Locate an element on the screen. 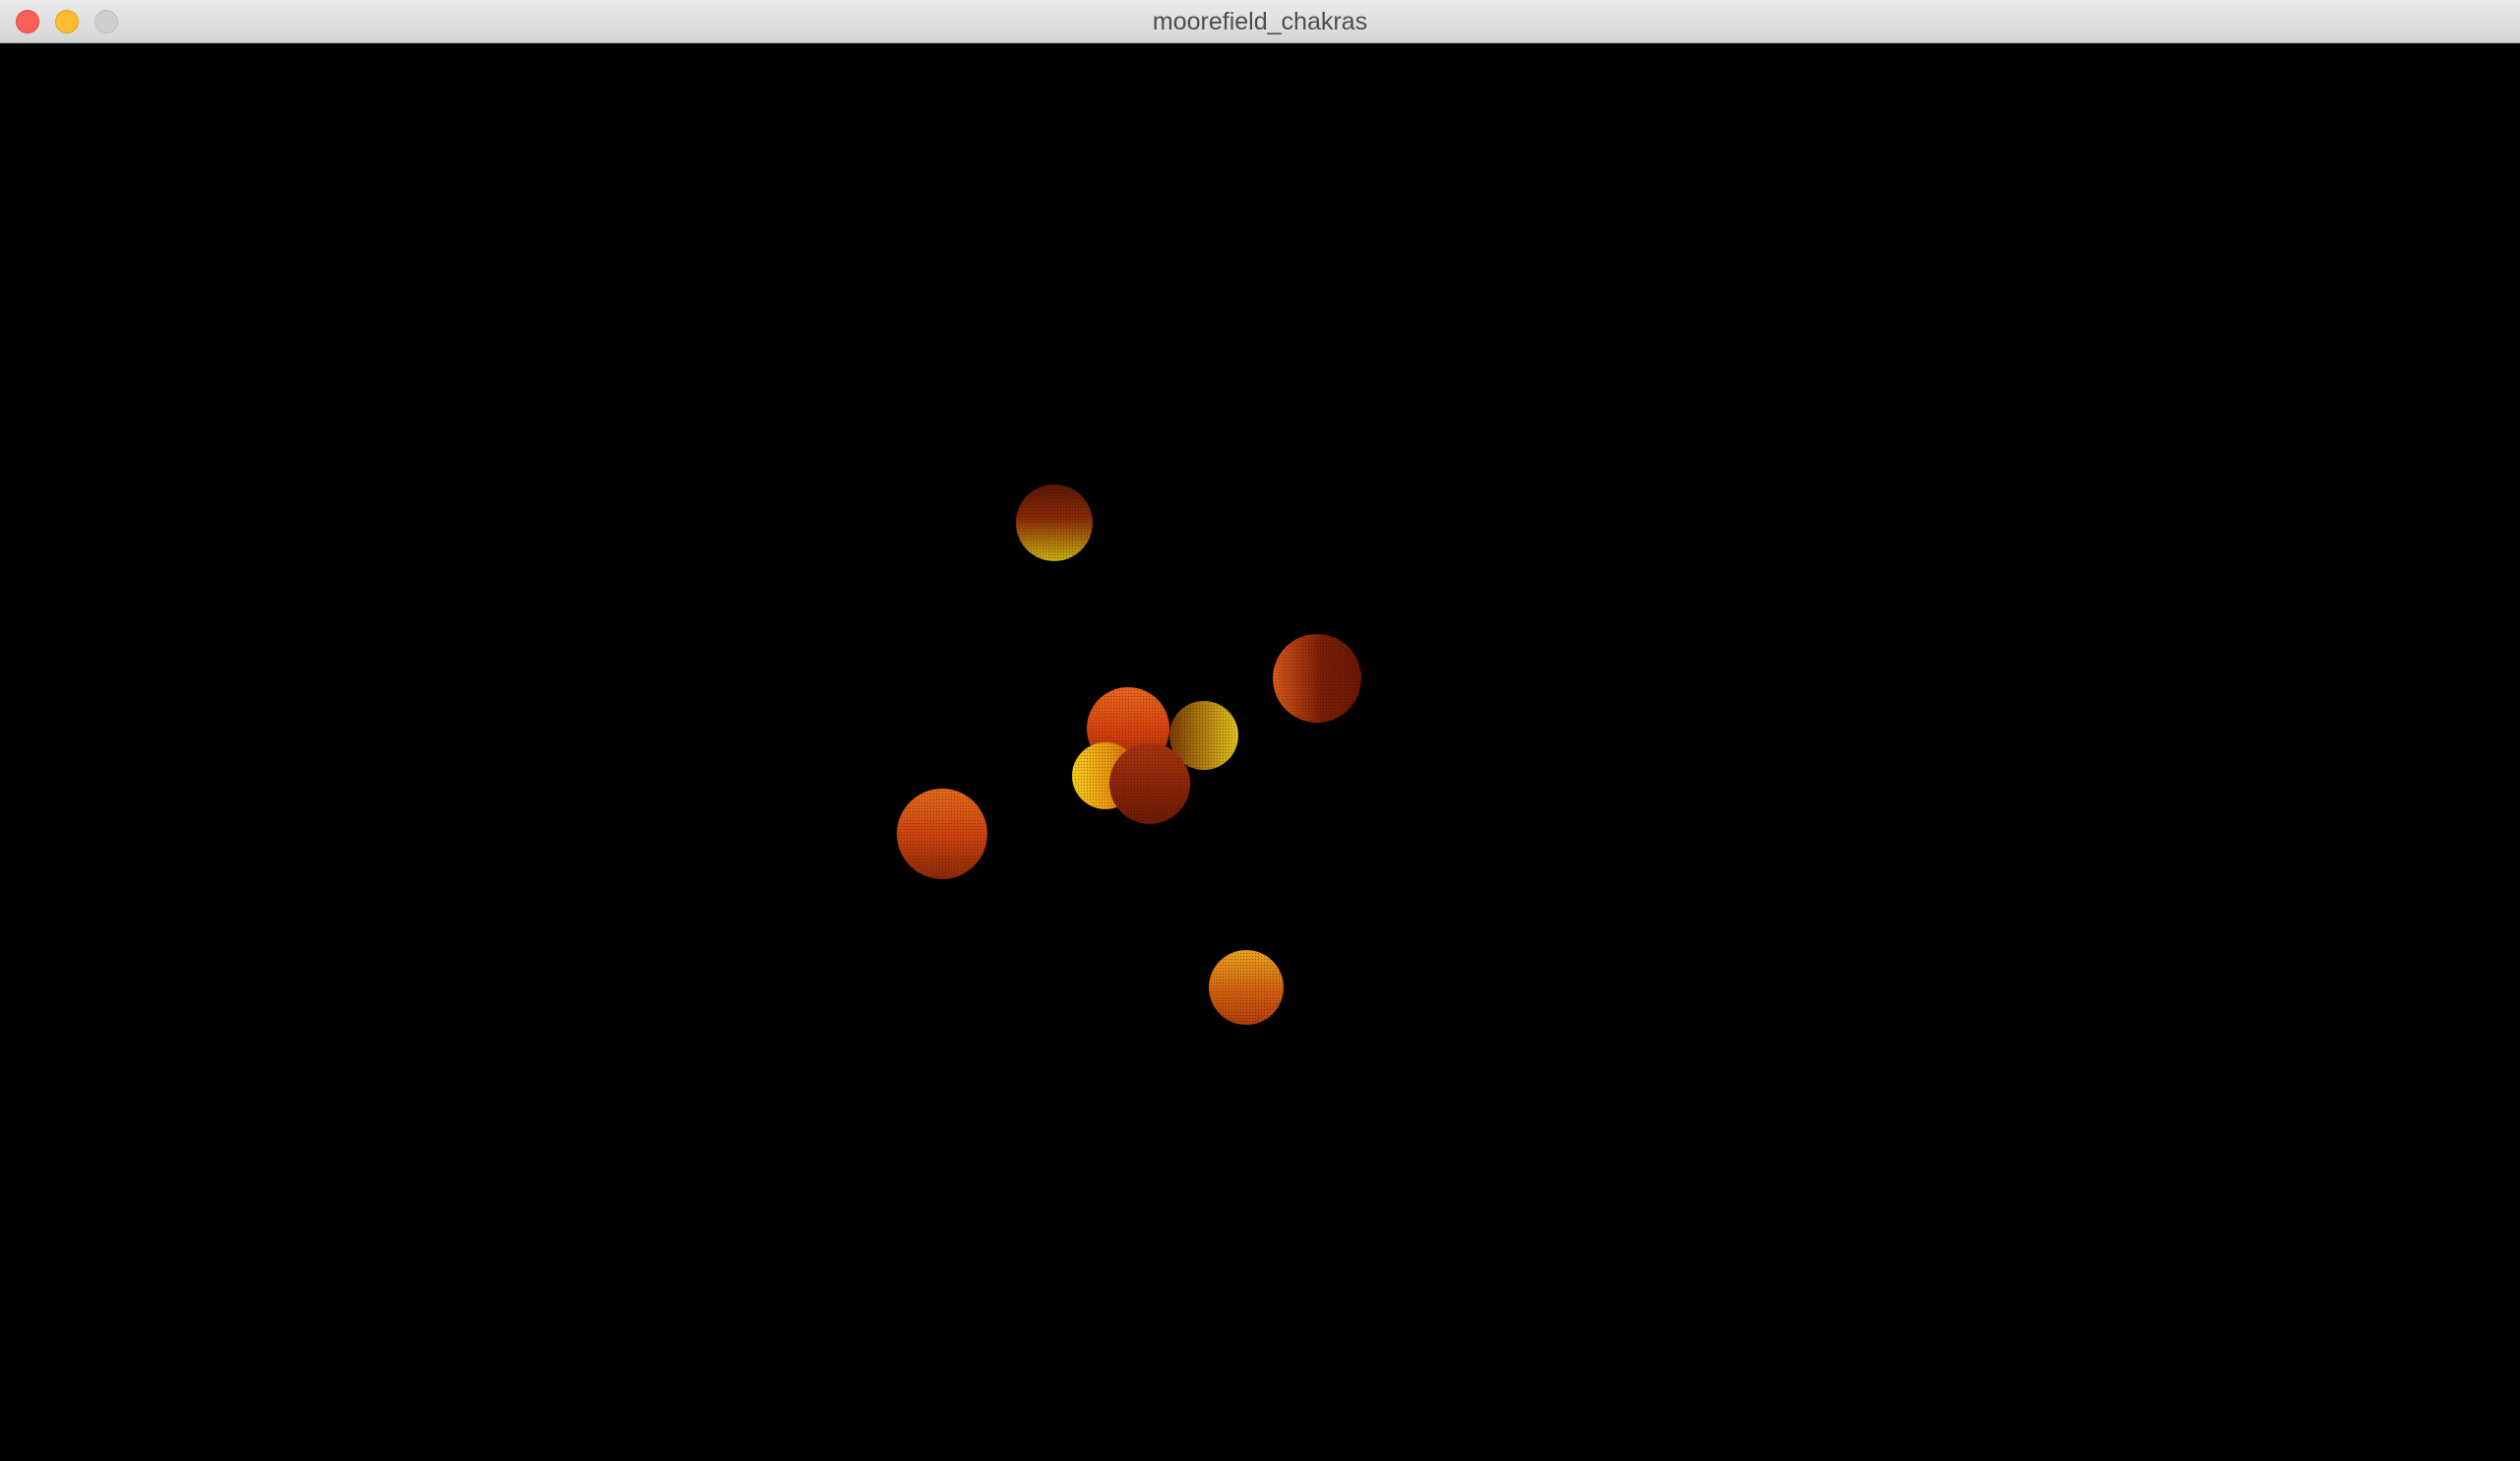 The width and height of the screenshot is (2520, 1461). title-bar: moorefield_chakras is located at coordinates (1260, 21).